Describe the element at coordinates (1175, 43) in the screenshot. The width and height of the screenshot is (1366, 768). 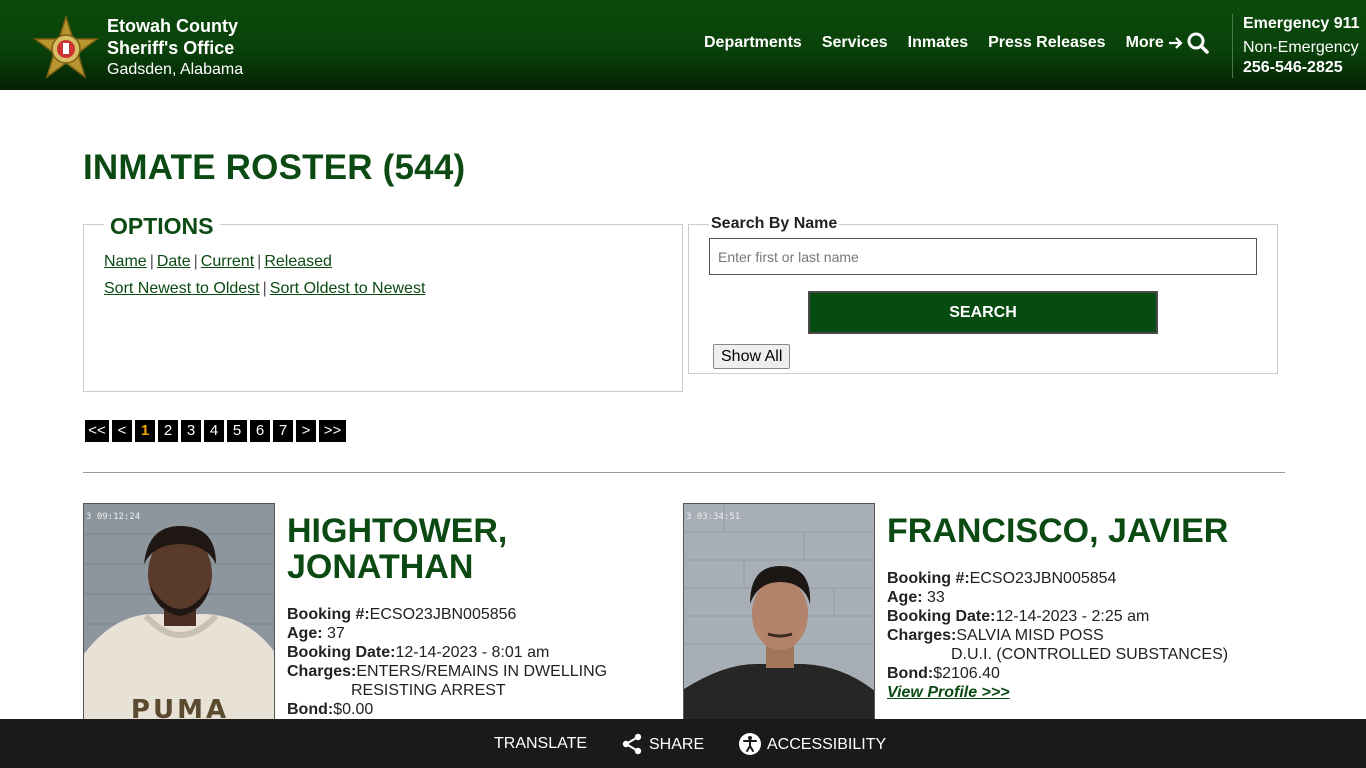
I see `arrow-right-icon` at that location.